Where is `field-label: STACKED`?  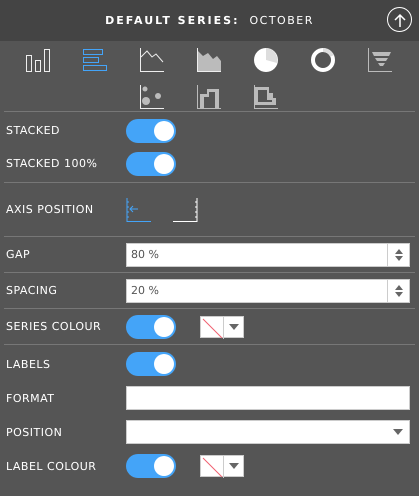
field-label: STACKED is located at coordinates (33, 130).